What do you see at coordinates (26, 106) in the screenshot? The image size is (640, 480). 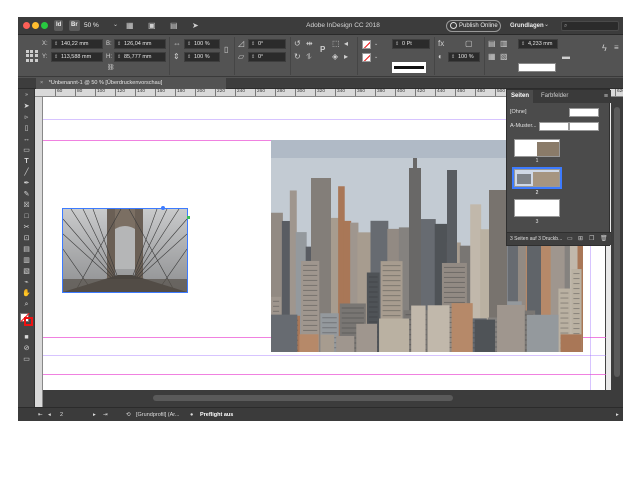 I see `selection-tool-icon: ➤` at bounding box center [26, 106].